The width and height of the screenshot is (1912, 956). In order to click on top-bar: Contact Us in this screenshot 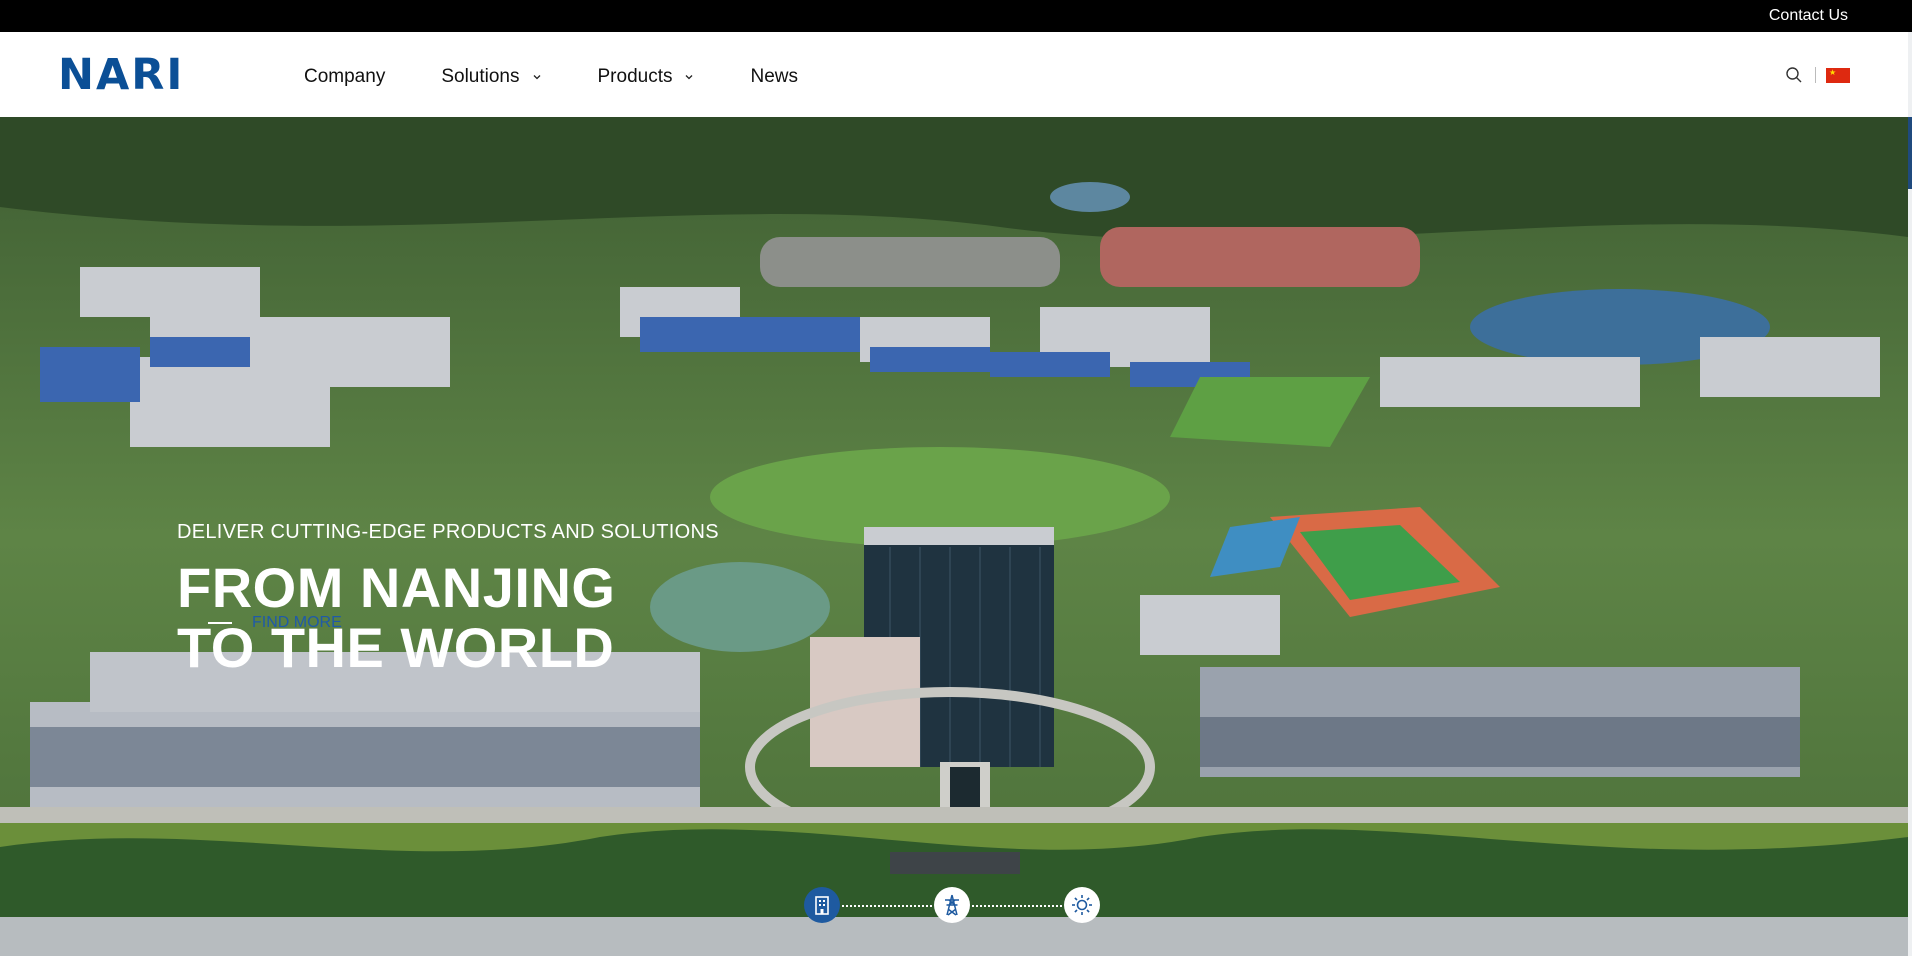, I will do `click(956, 16)`.